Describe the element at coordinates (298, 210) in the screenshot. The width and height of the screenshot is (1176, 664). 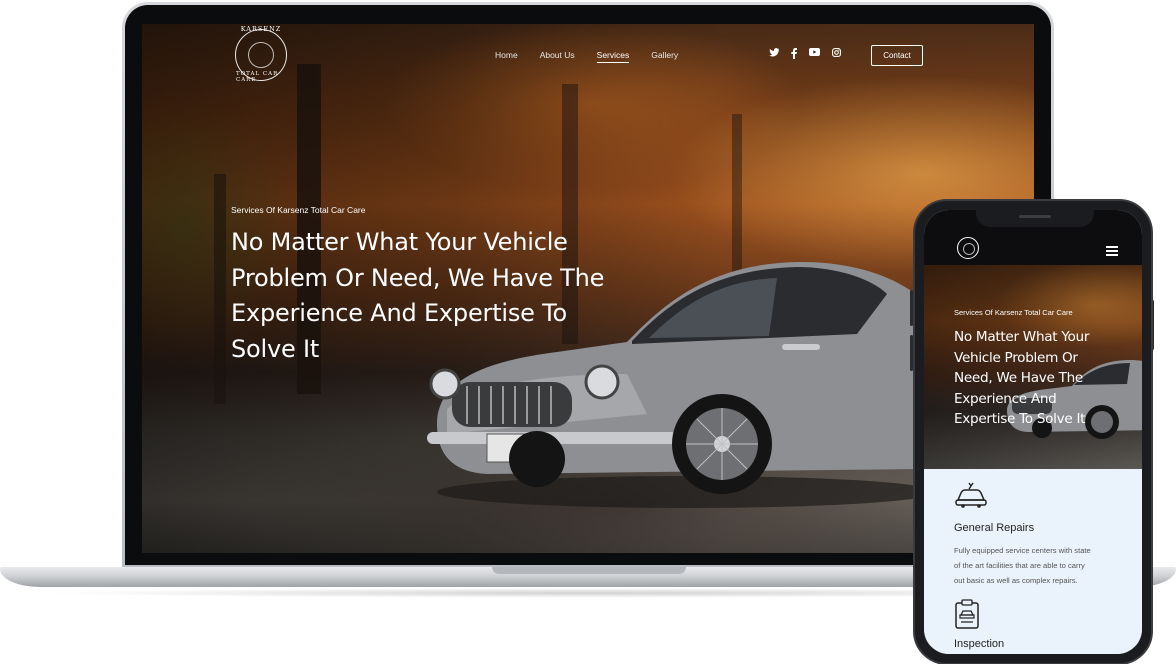
I see `hero-subtitle: Services Of Karsenz Total Car Care` at that location.